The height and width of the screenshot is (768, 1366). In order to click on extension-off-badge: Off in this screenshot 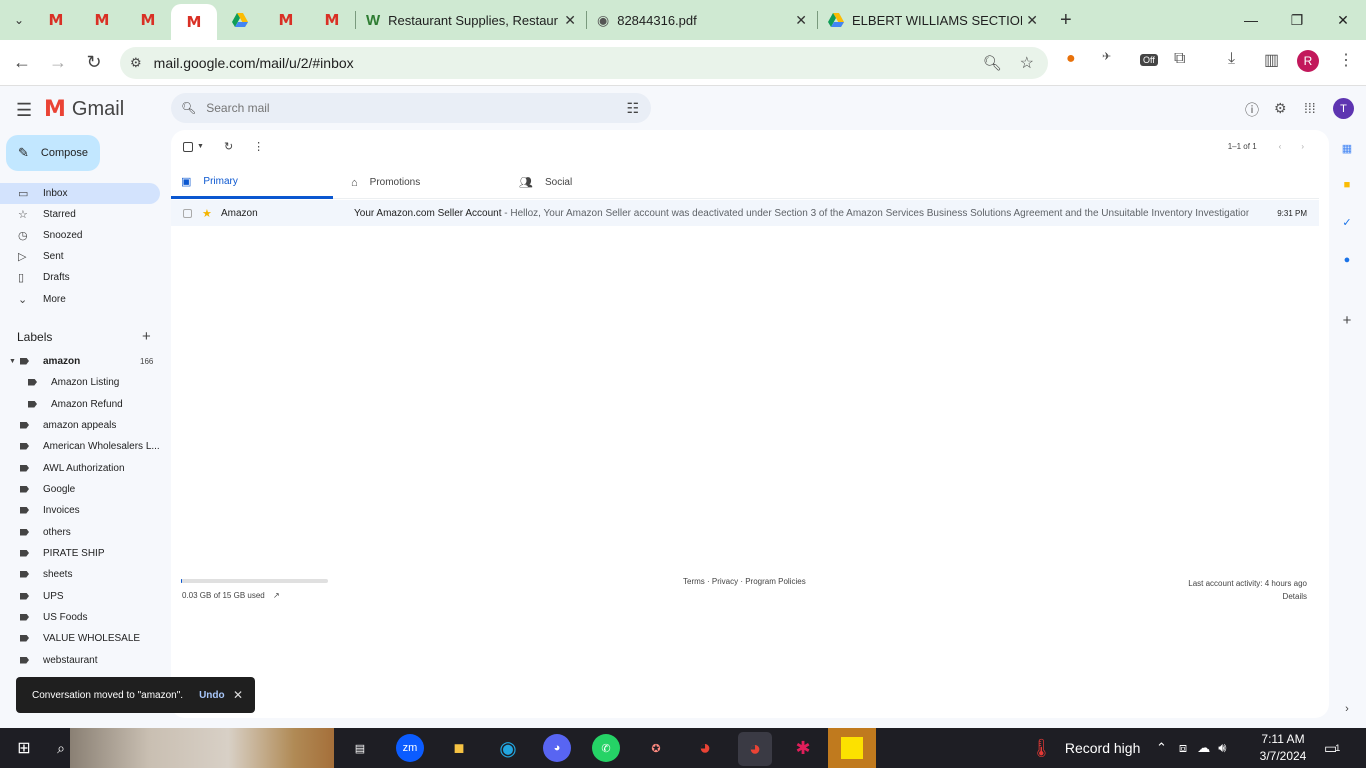, I will do `click(1149, 60)`.